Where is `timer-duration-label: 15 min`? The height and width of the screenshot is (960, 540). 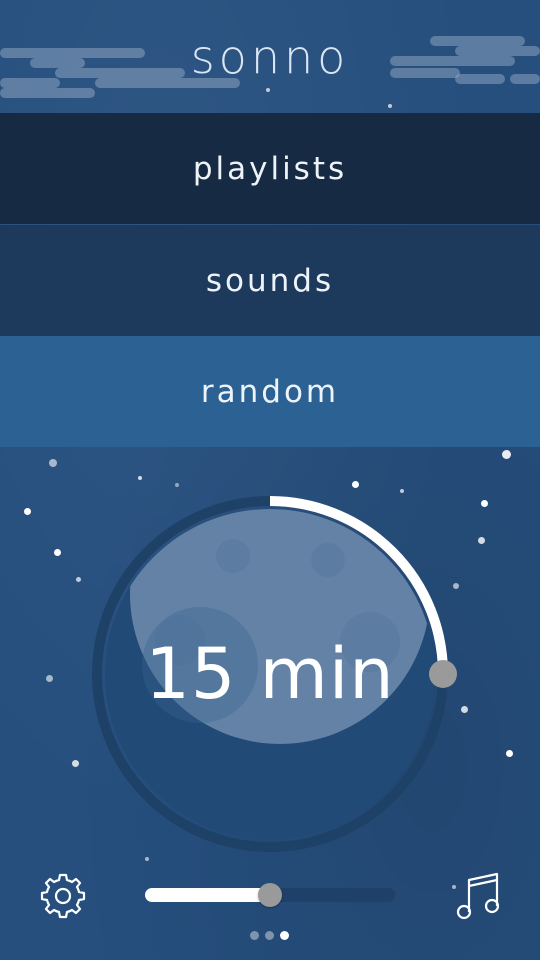
timer-duration-label: 15 min is located at coordinates (270, 674).